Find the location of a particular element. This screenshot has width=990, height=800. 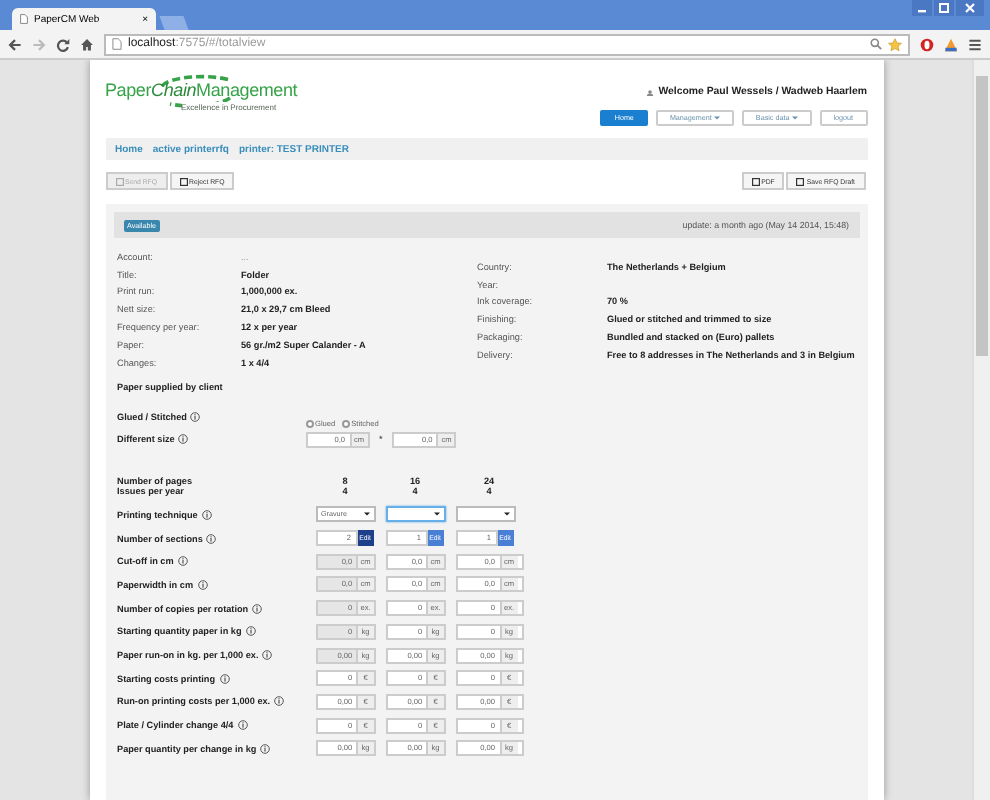

maximize-icon is located at coordinates (944, 8).